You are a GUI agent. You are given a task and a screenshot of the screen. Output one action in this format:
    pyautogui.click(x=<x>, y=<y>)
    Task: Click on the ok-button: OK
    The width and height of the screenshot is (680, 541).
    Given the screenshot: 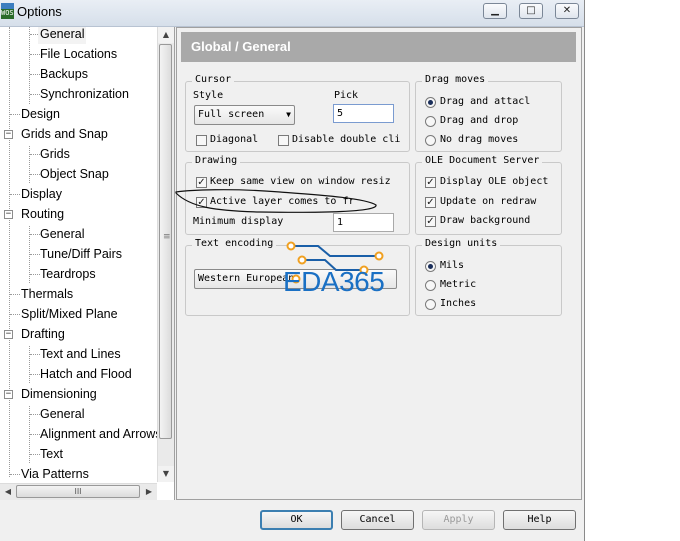 What is the action you would take?
    pyautogui.click(x=296, y=520)
    